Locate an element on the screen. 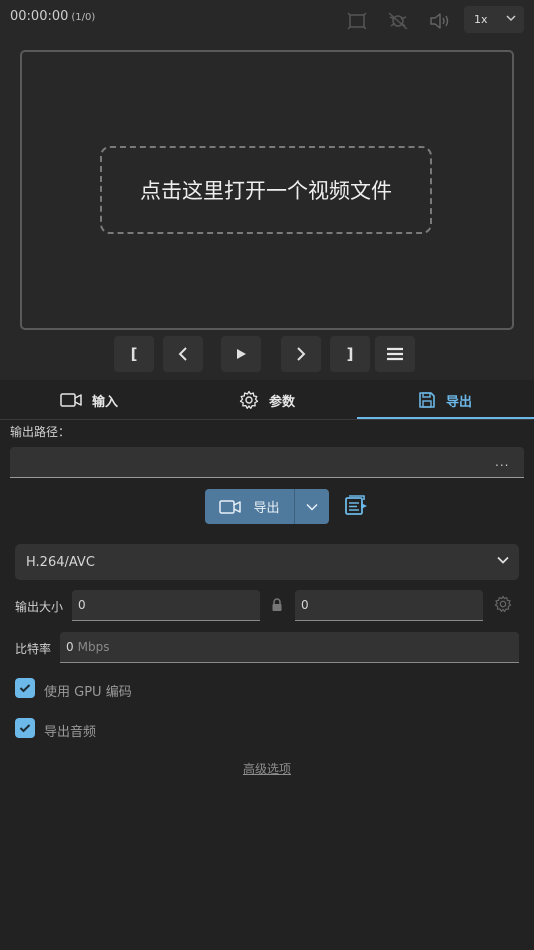 The height and width of the screenshot is (950, 534). menu-button is located at coordinates (395, 354).